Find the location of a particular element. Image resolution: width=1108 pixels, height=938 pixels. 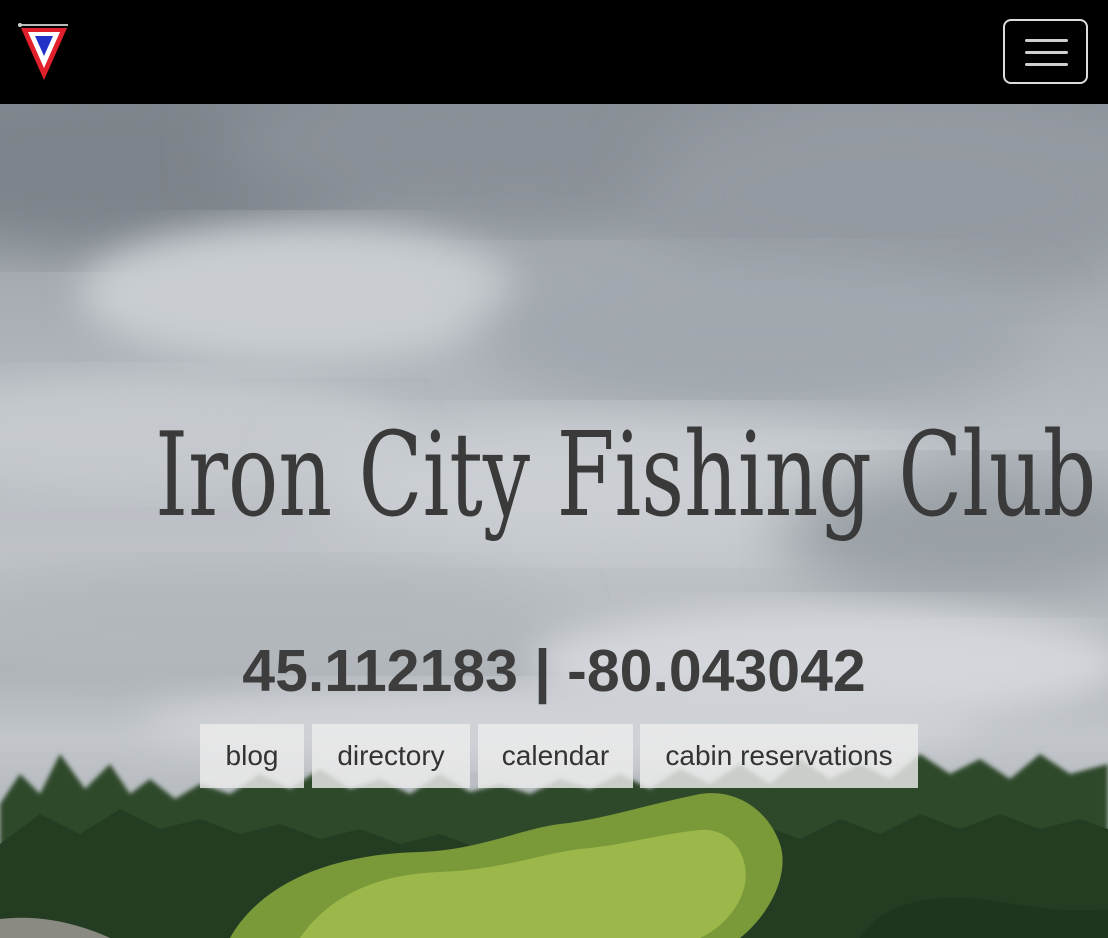

navbar is located at coordinates (554, 52).